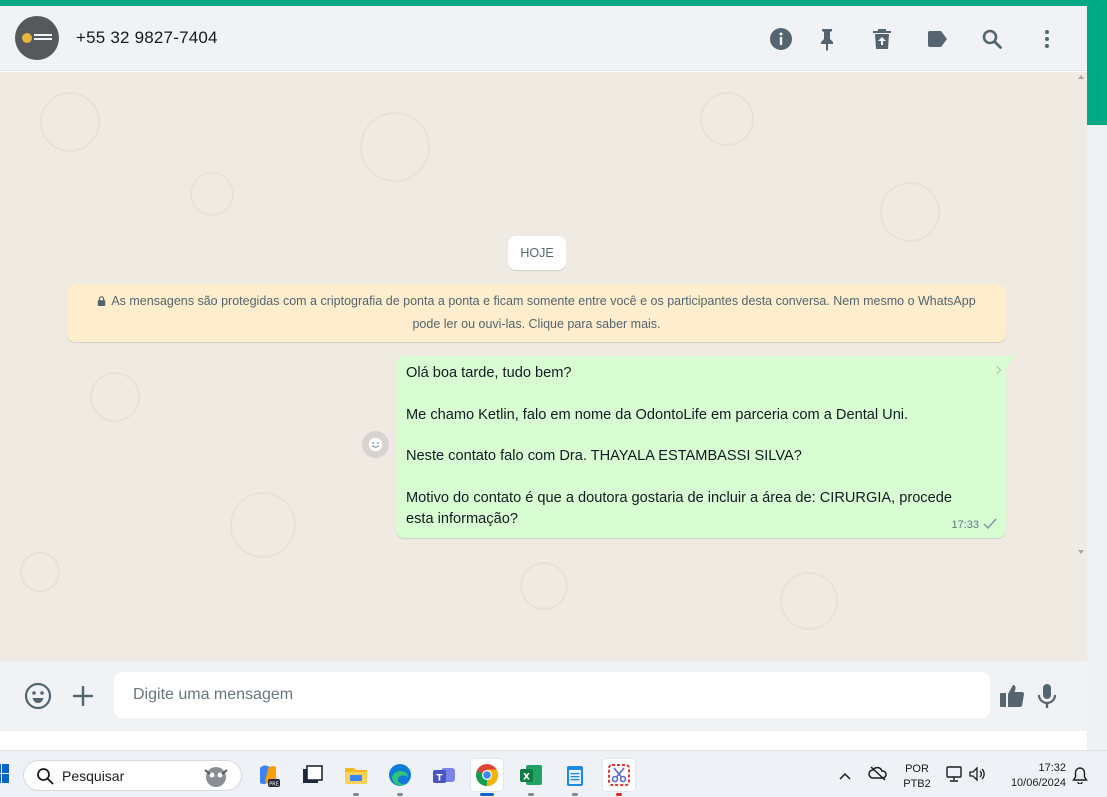  Describe the element at coordinates (543, 740) in the screenshot. I see `window-bottom-edge` at that location.